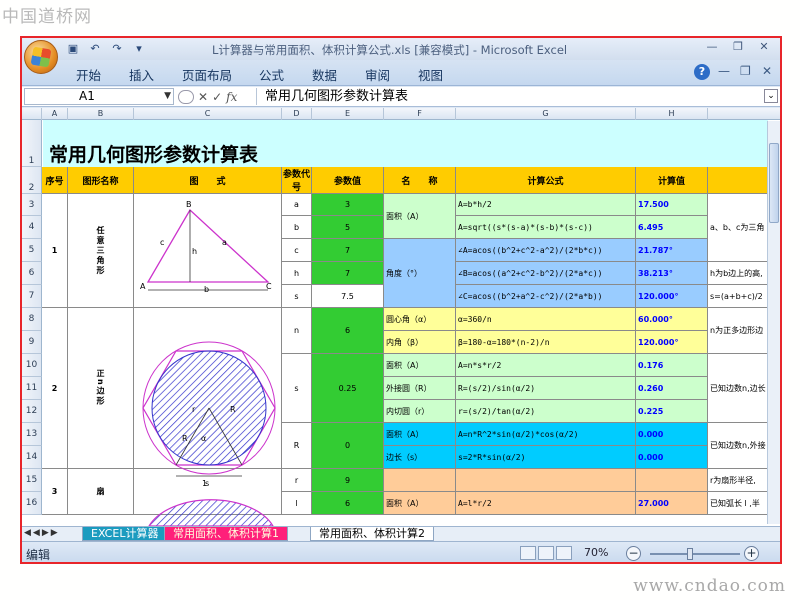 The height and width of the screenshot is (600, 800). I want to click on cell-param-r13: 0, so click(348, 446).